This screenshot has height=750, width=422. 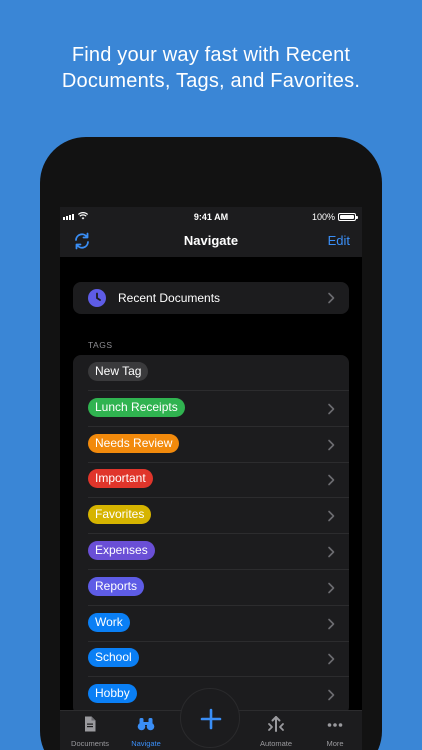 What do you see at coordinates (211, 217) in the screenshot?
I see `status-bar: 9:41 AM 100%` at bounding box center [211, 217].